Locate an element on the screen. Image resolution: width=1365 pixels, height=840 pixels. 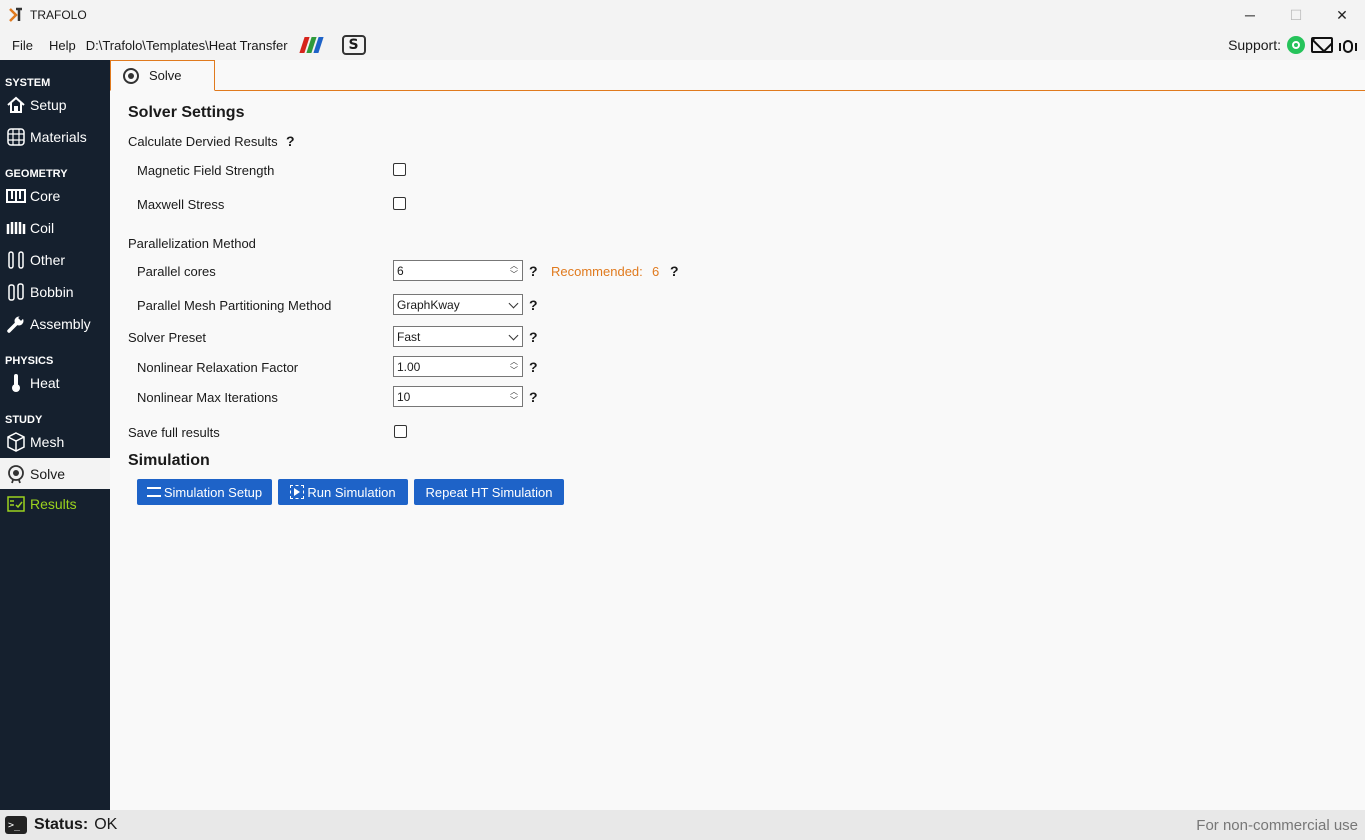
section-geometry: GEOMETRY is located at coordinates (36, 174).